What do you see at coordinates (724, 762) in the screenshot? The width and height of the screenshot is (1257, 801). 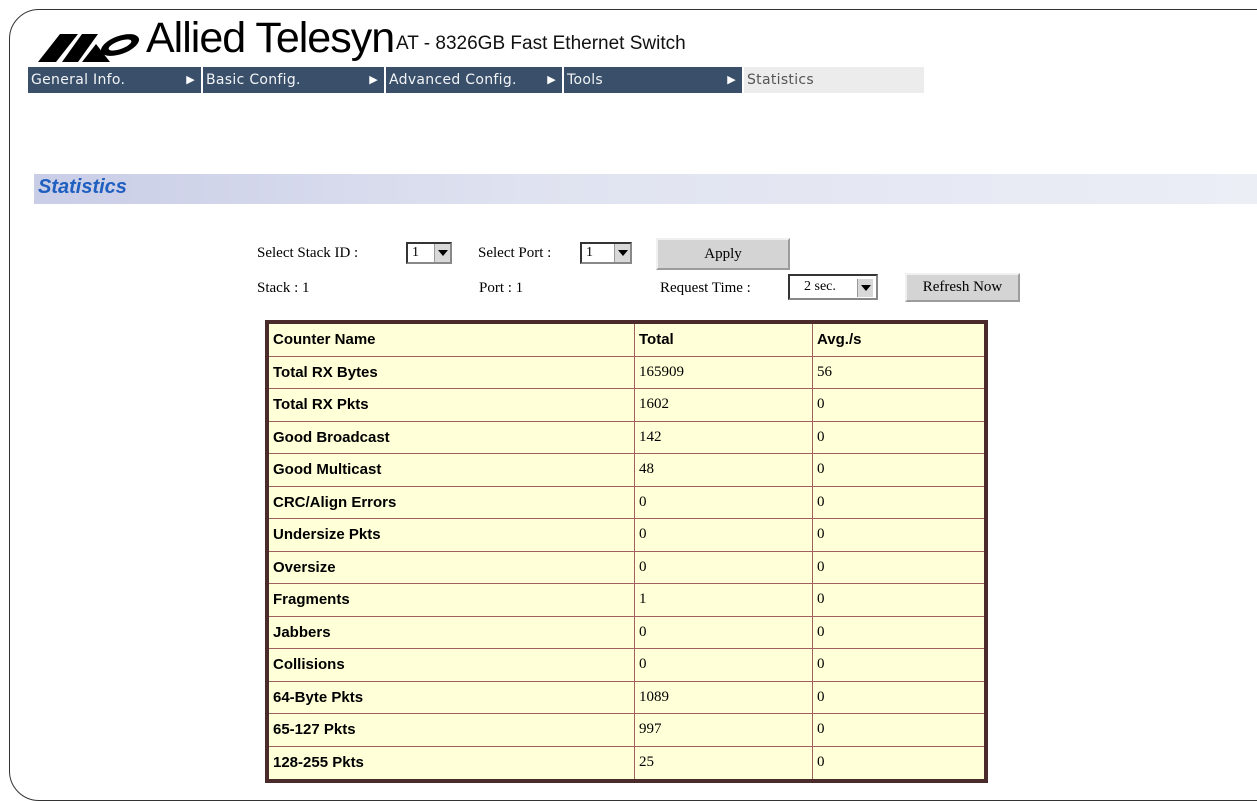 I see `counter-total: 25` at bounding box center [724, 762].